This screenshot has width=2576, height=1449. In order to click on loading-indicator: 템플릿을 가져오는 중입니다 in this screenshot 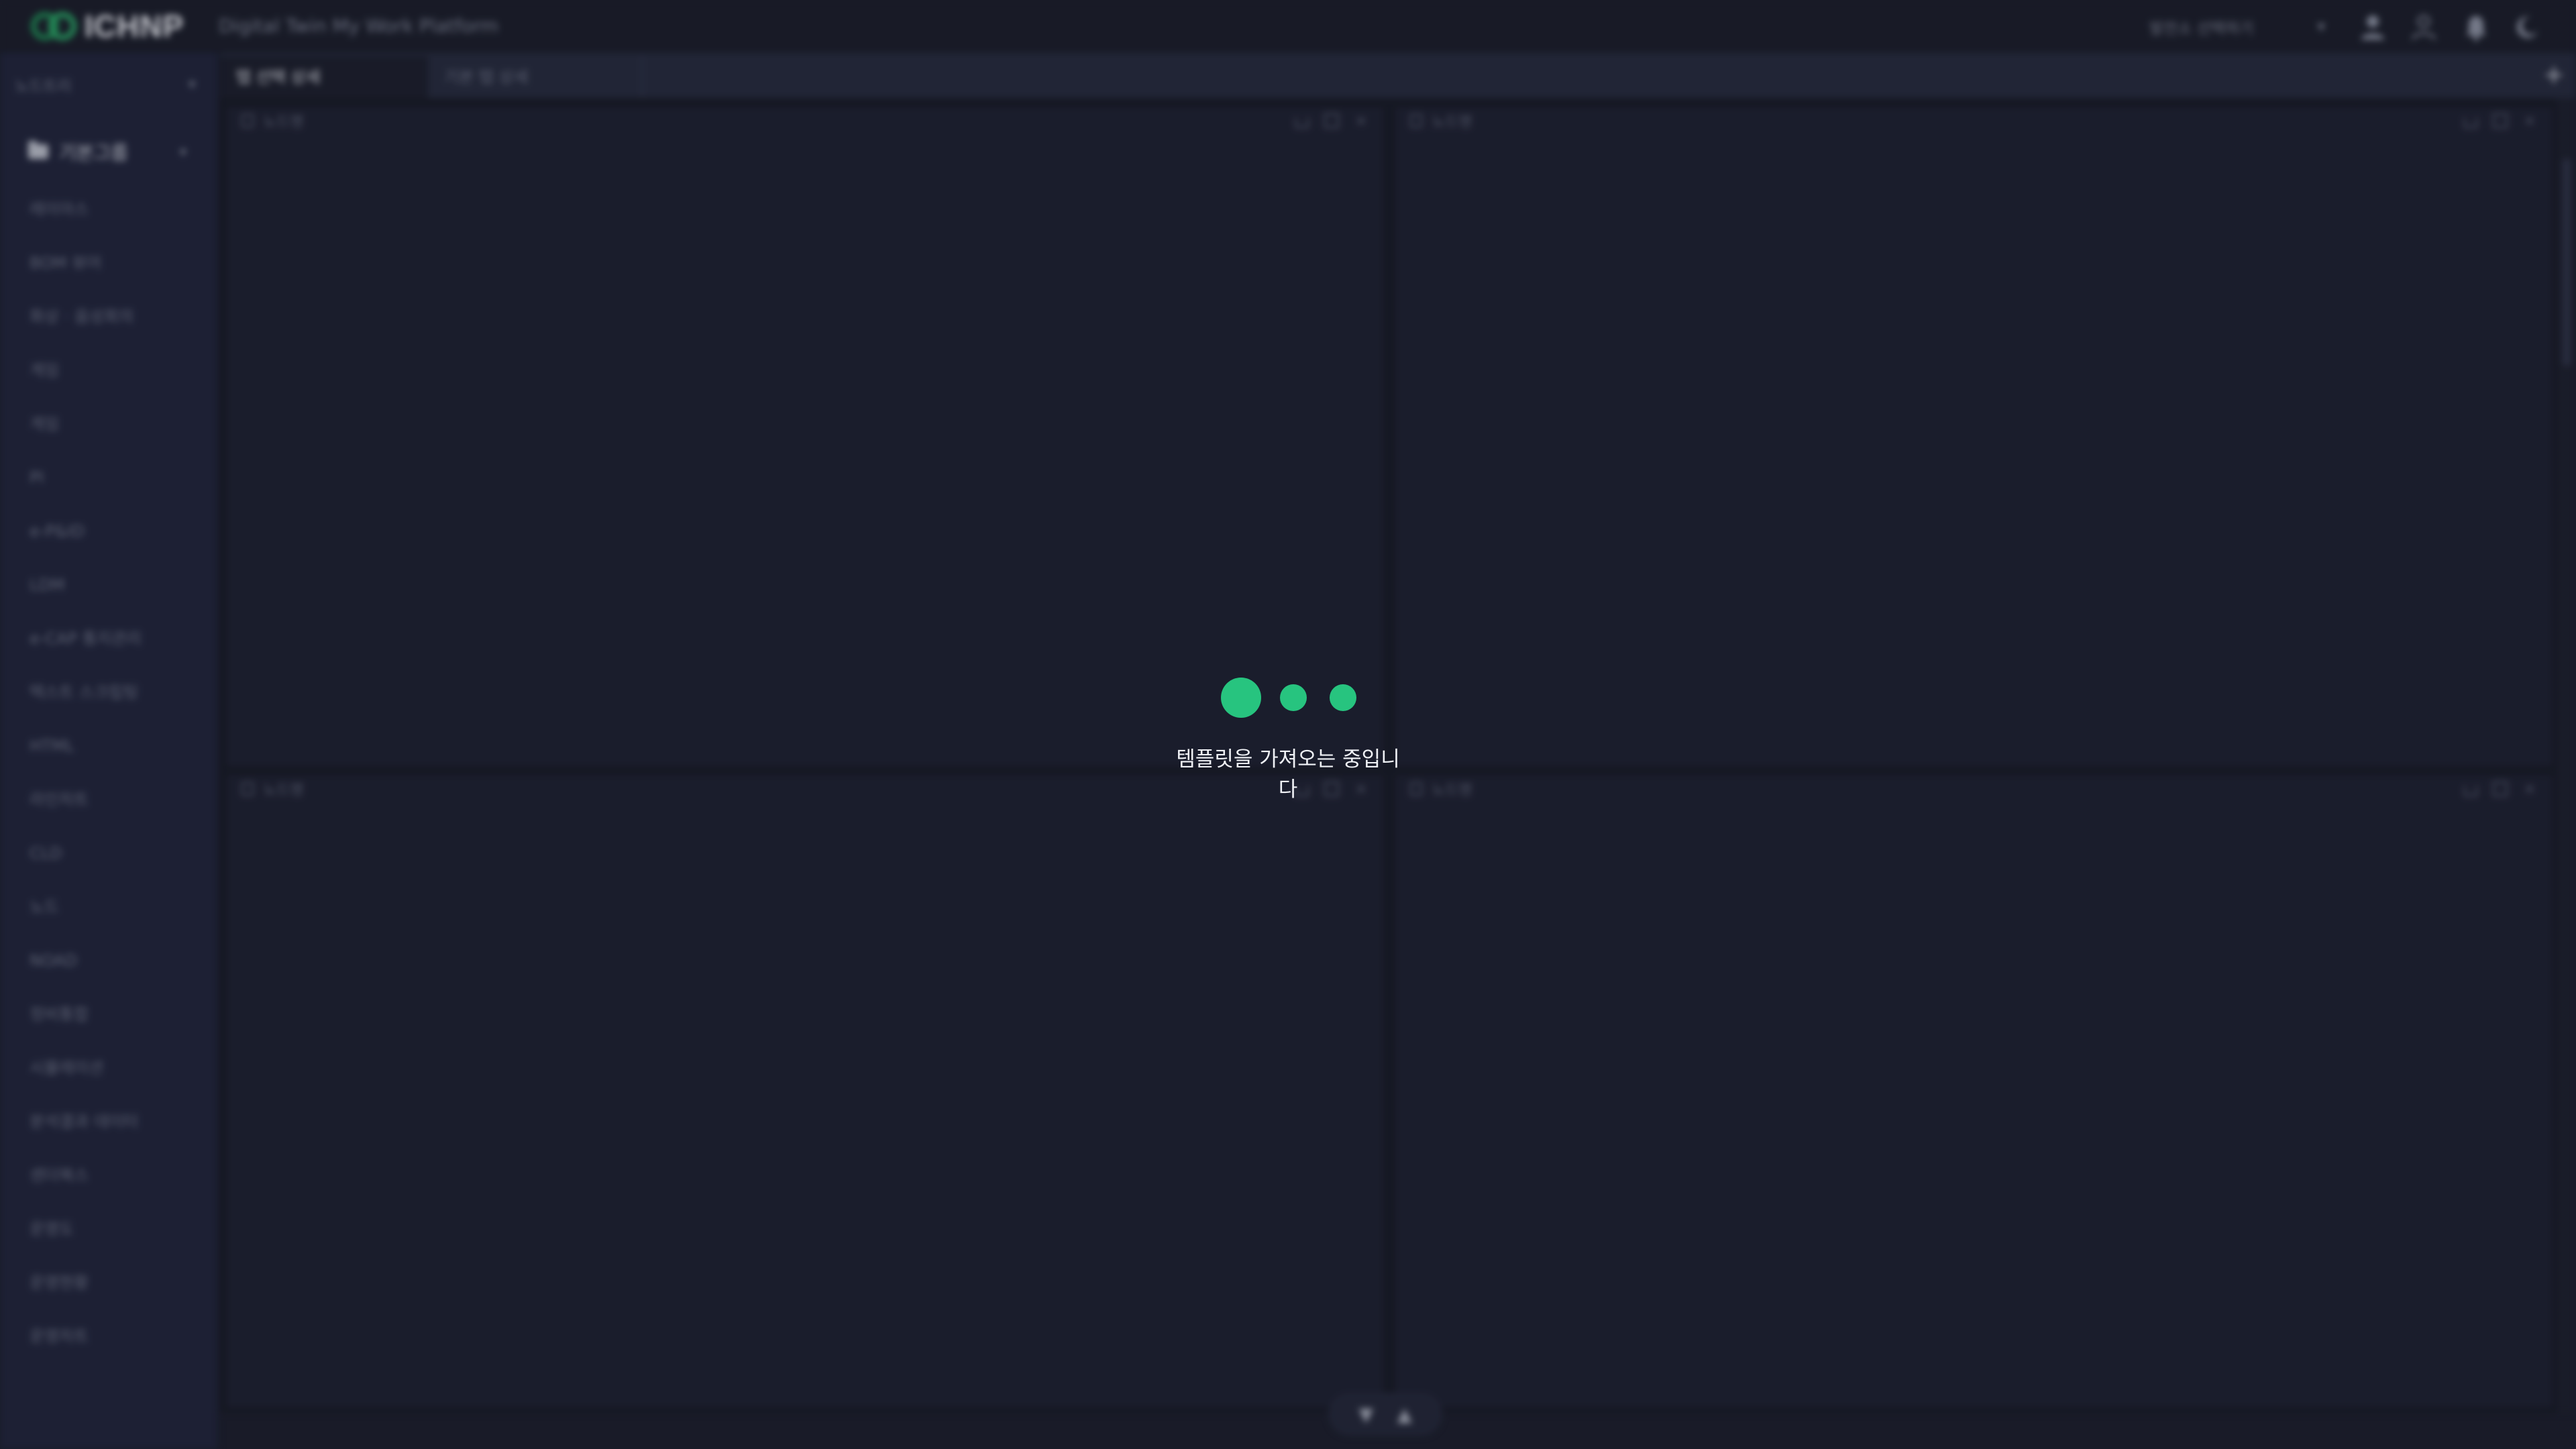, I will do `click(1288, 736)`.